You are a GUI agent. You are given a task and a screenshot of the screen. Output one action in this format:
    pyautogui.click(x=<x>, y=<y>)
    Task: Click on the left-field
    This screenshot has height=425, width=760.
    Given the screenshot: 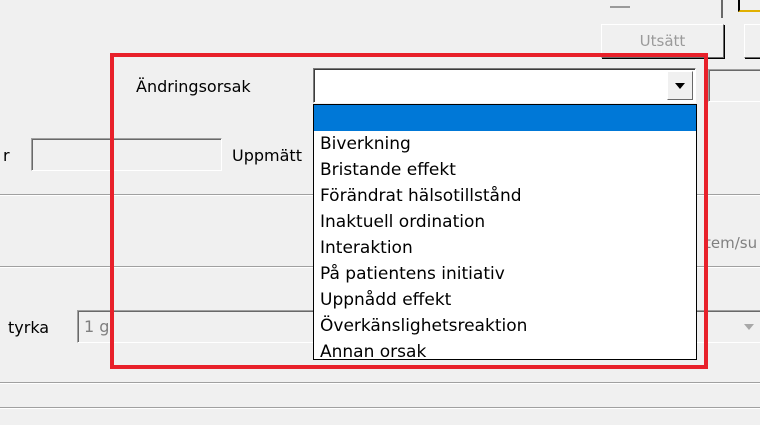 What is the action you would take?
    pyautogui.click(x=126, y=154)
    